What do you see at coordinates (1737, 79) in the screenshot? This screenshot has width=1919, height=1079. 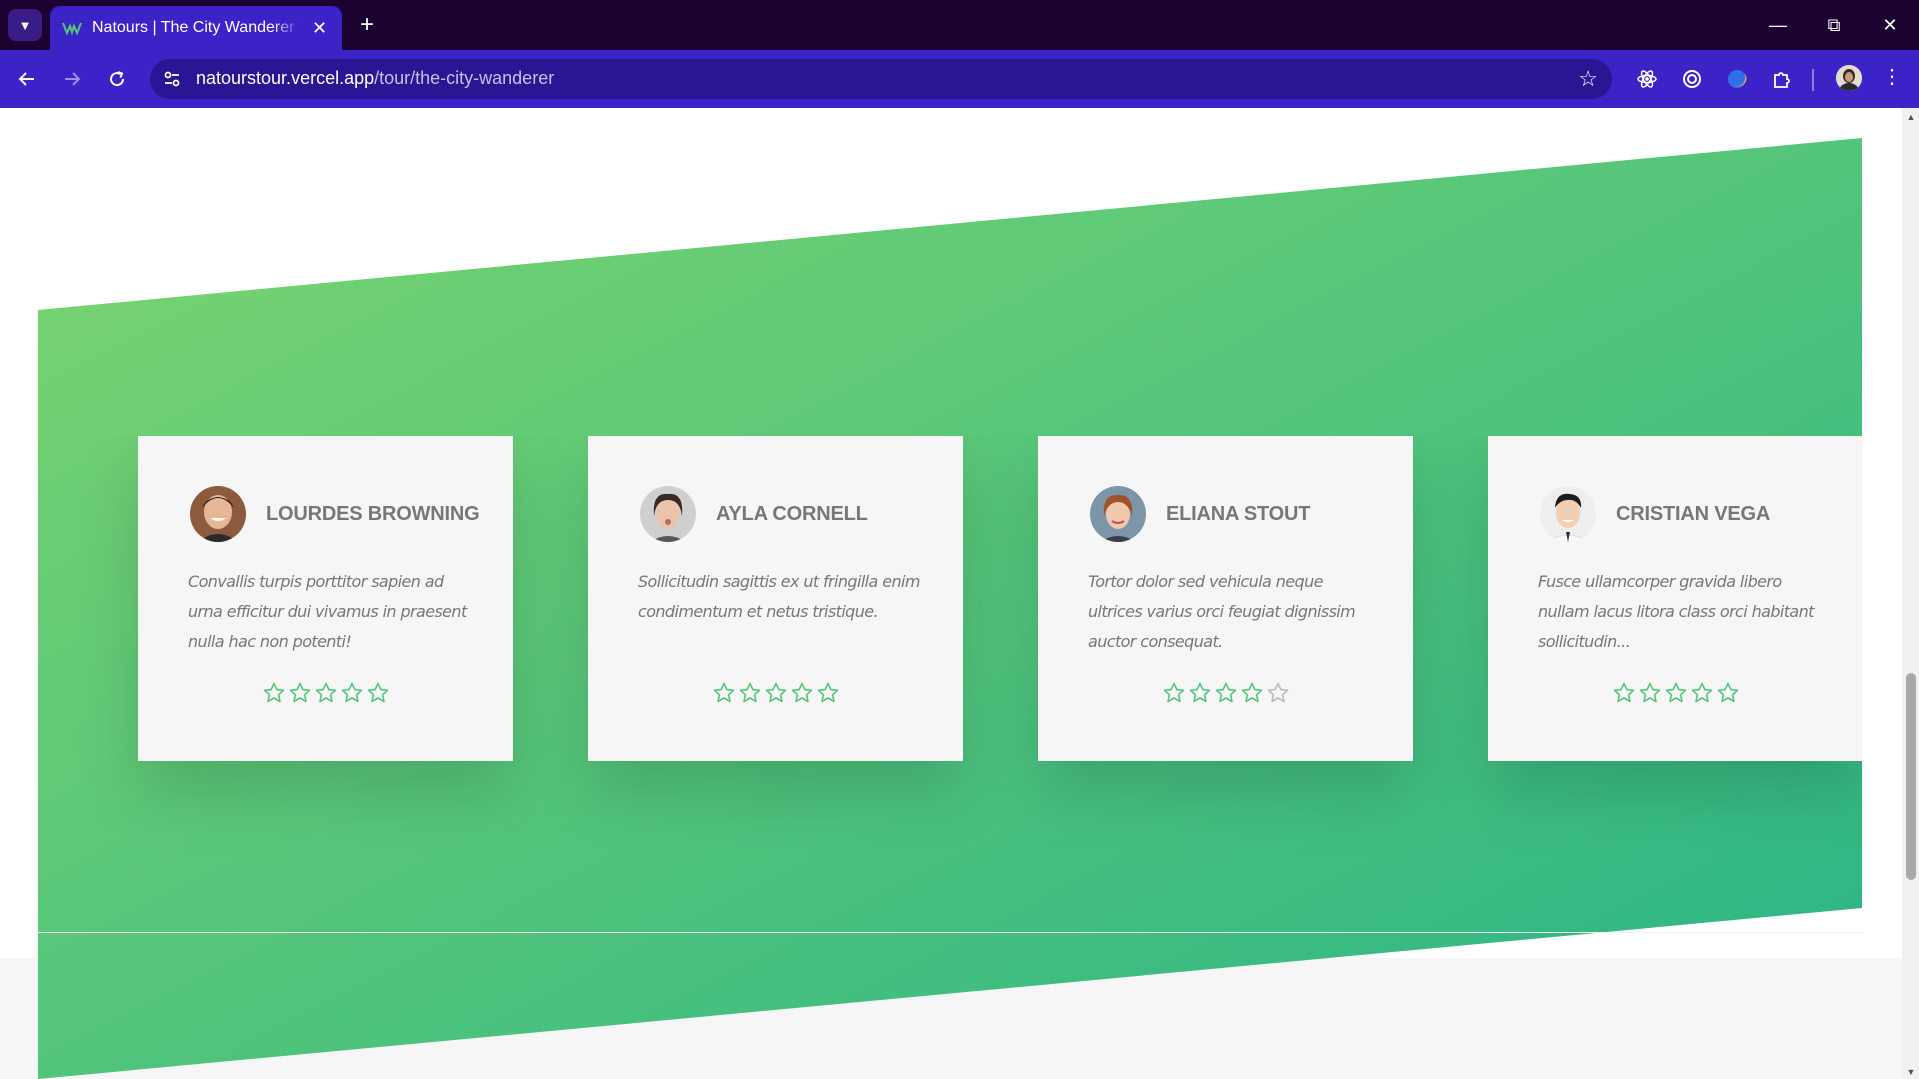 I see `color-extension-icon` at bounding box center [1737, 79].